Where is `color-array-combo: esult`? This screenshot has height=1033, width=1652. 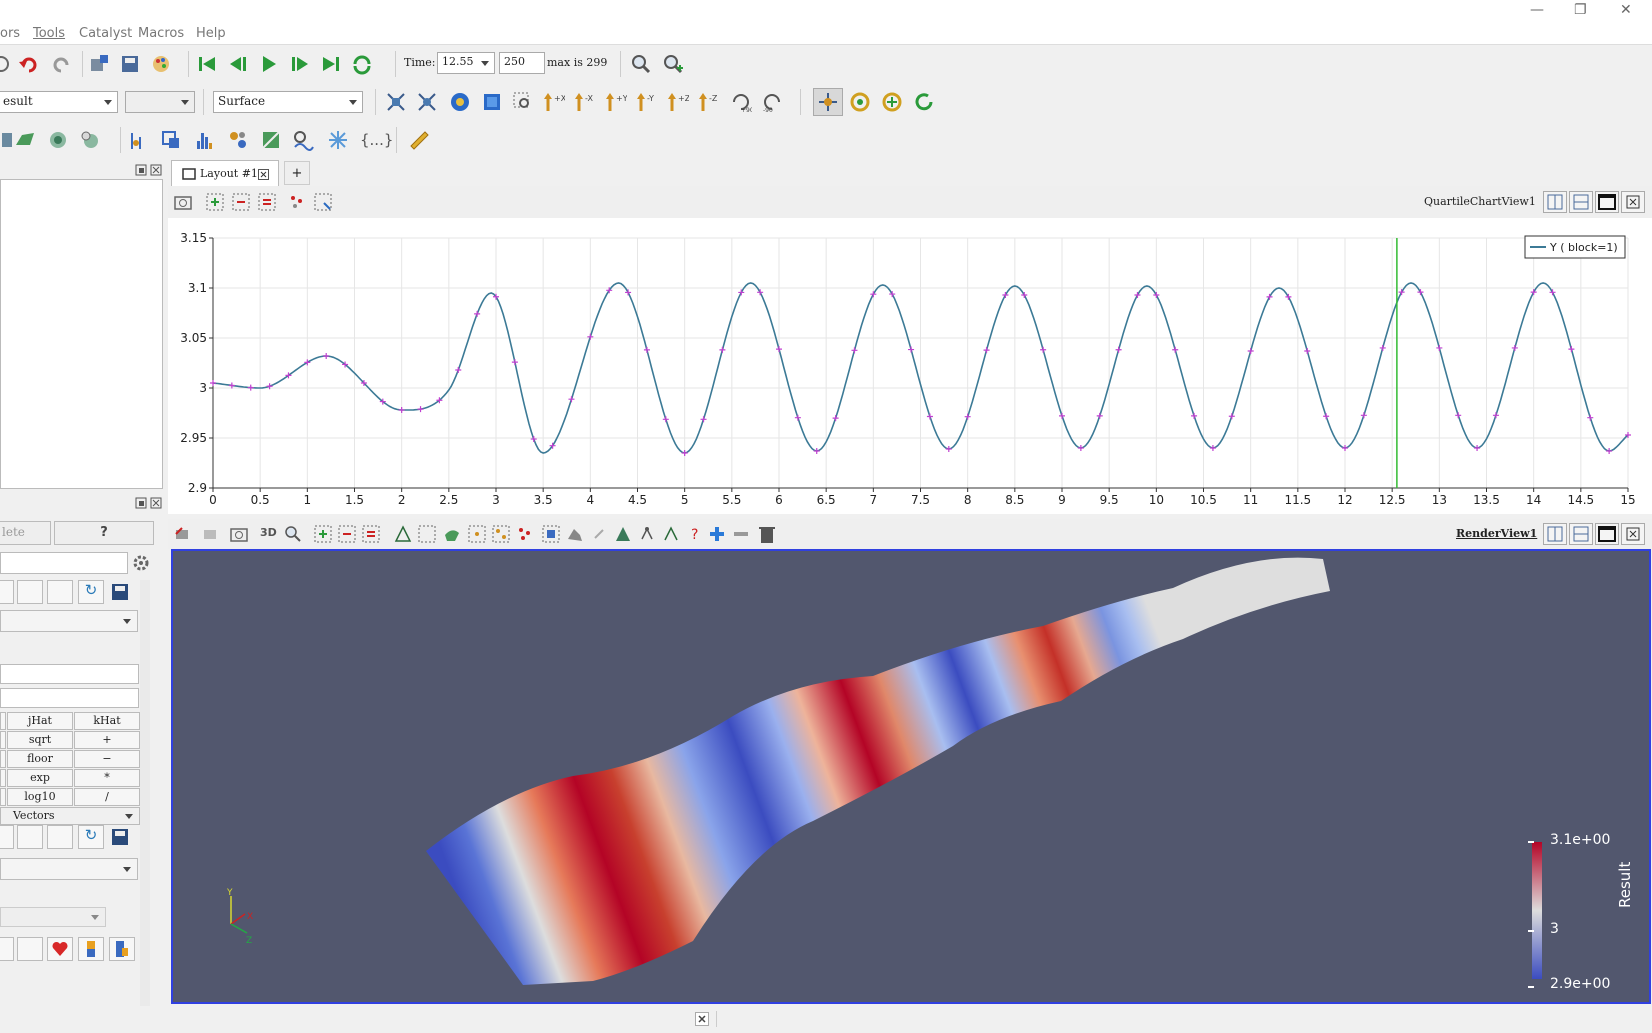
color-array-combo: esult is located at coordinates (59, 102).